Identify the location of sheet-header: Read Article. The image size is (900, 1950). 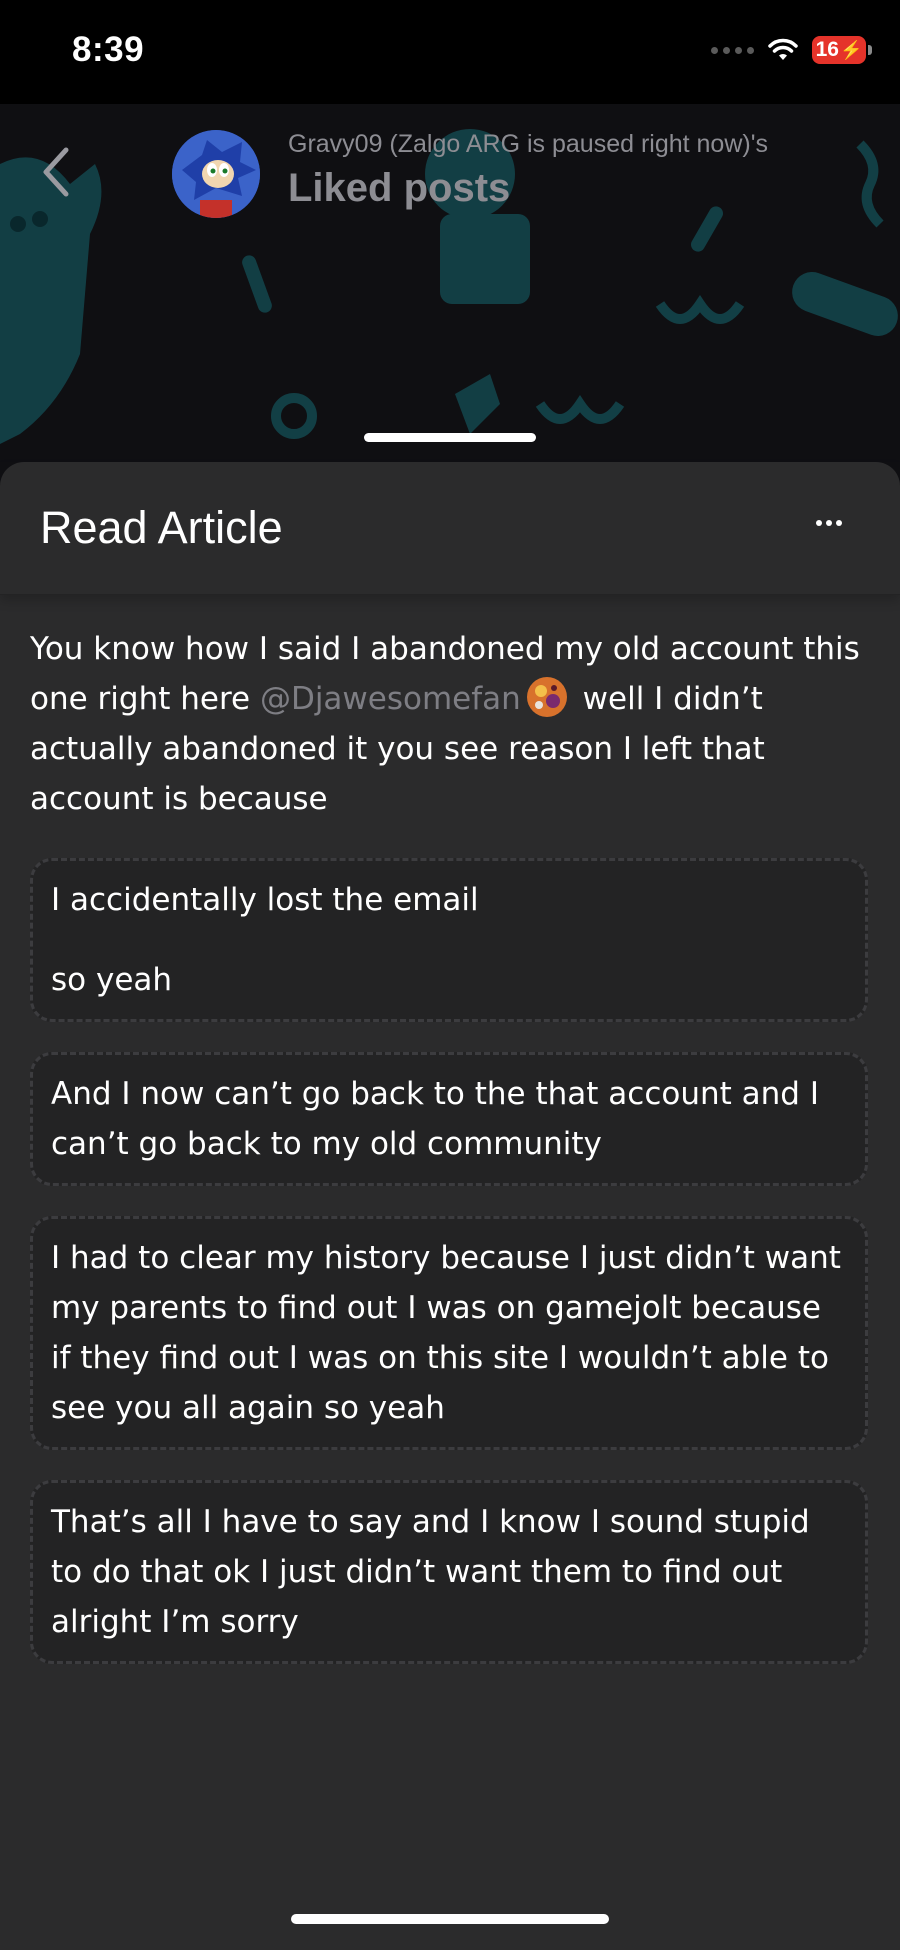
(450, 528).